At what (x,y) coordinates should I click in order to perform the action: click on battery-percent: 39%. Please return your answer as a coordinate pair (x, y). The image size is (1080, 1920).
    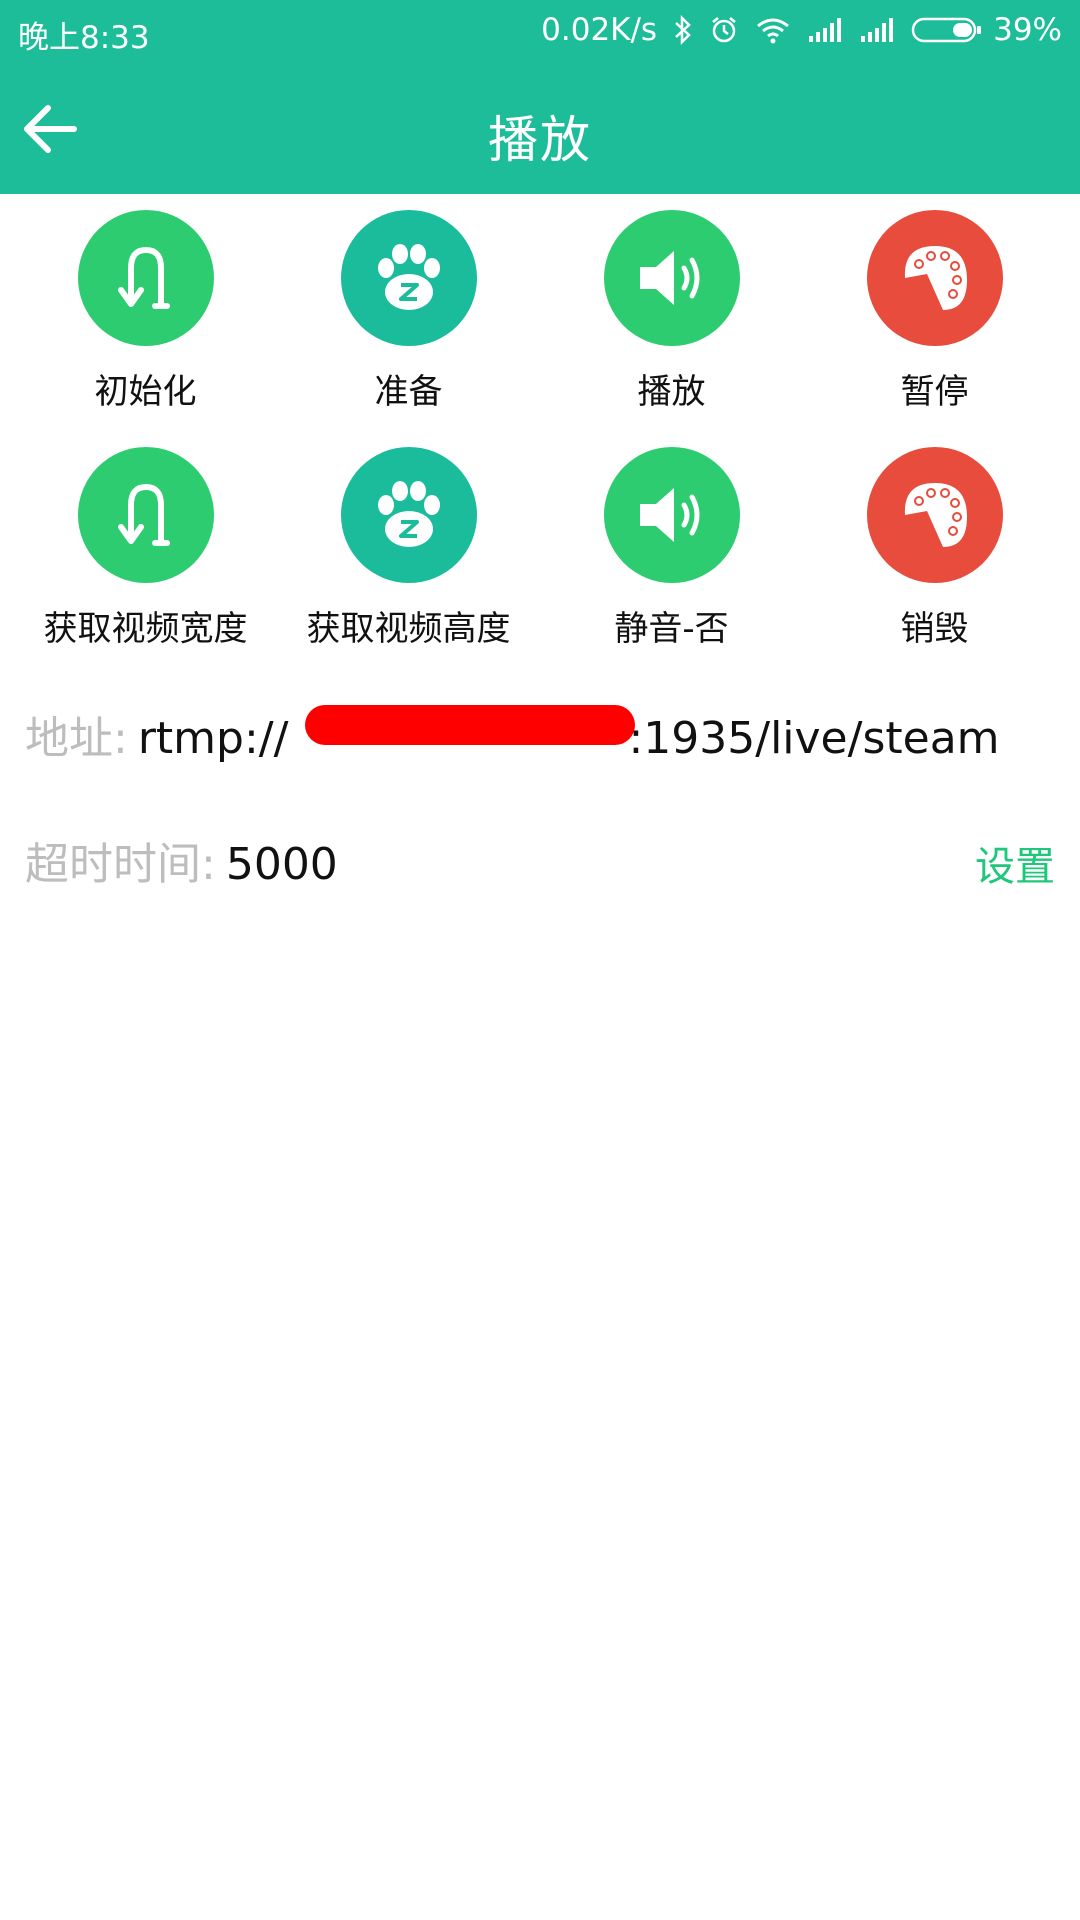
    Looking at the image, I should click on (1027, 30).